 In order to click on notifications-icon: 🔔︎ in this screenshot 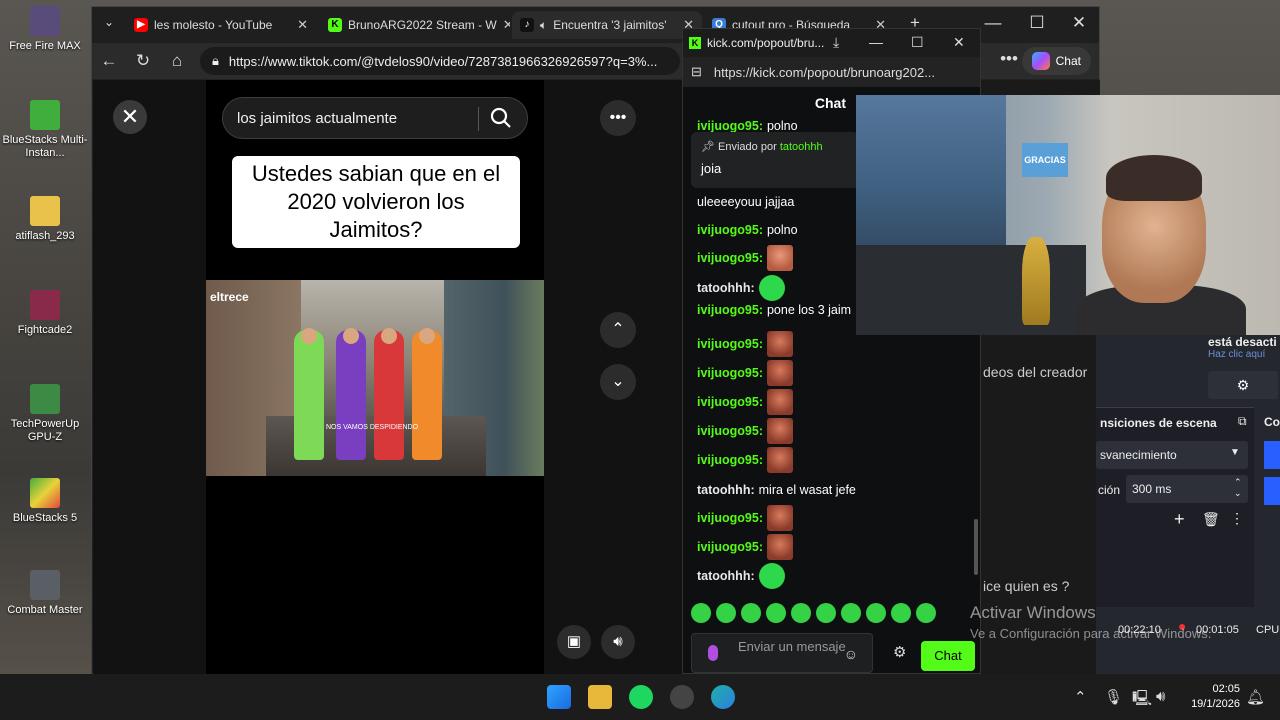, I will do `click(1255, 697)`.